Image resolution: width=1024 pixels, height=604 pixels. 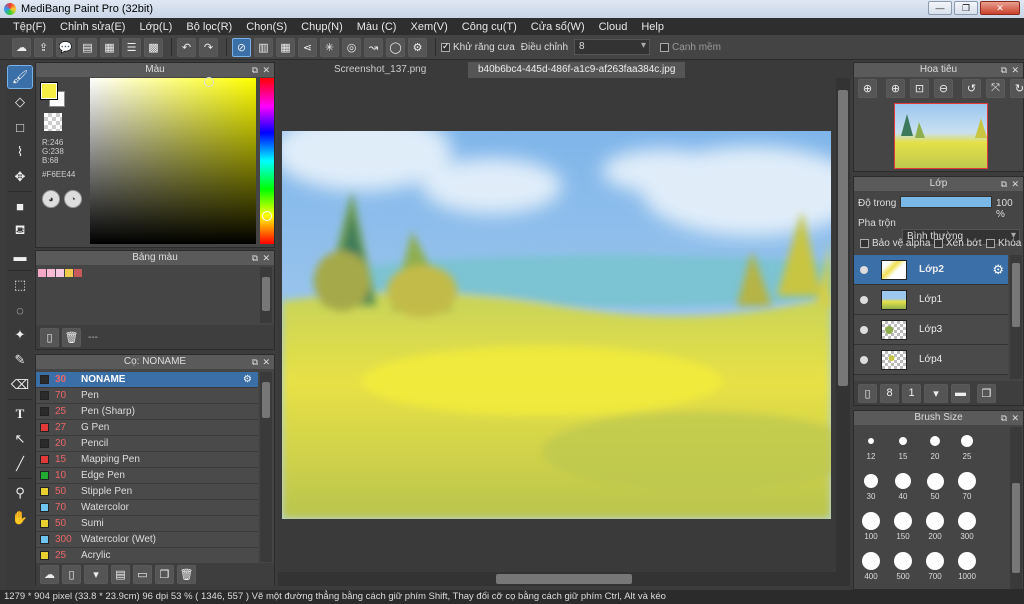 What do you see at coordinates (943, 88) in the screenshot?
I see `zoom-out-button: ⊖` at bounding box center [943, 88].